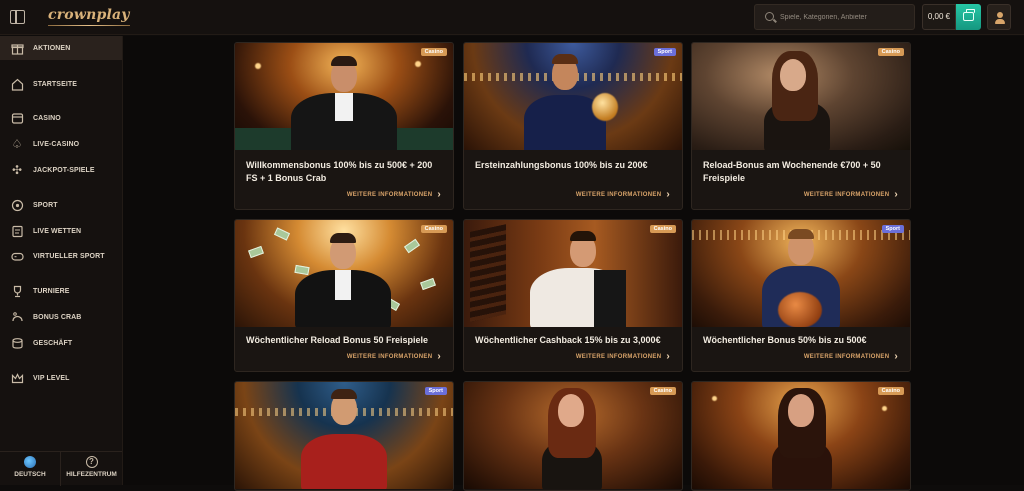  What do you see at coordinates (30, 462) in the screenshot?
I see `globe-icon` at bounding box center [30, 462].